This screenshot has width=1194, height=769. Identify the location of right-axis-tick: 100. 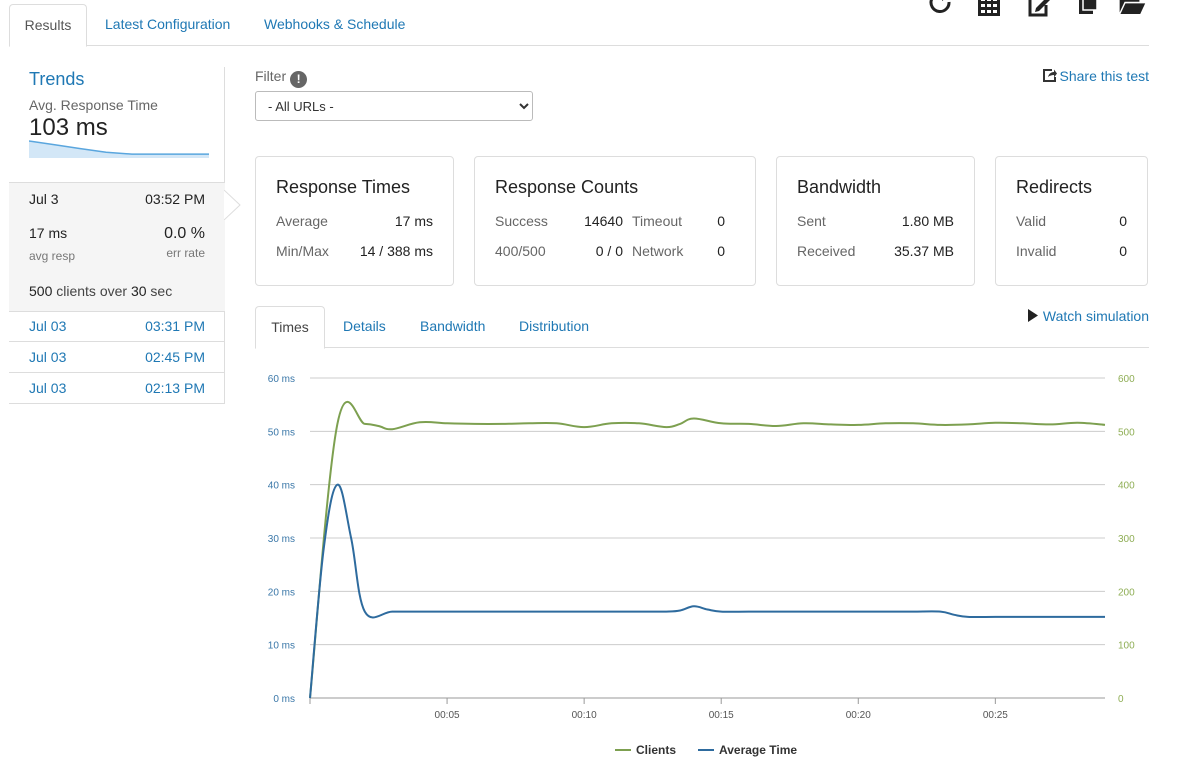
(1126, 646).